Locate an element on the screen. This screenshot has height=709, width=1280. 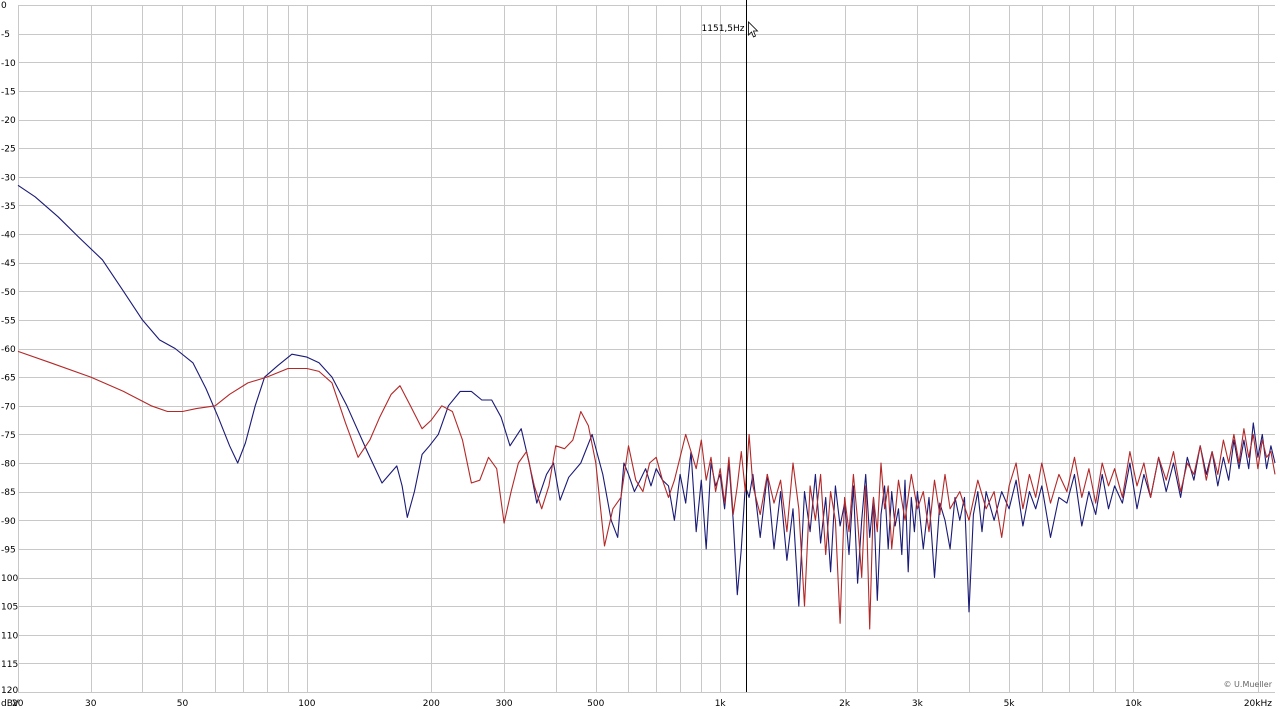
x-tick-label: 30 is located at coordinates (91, 704).